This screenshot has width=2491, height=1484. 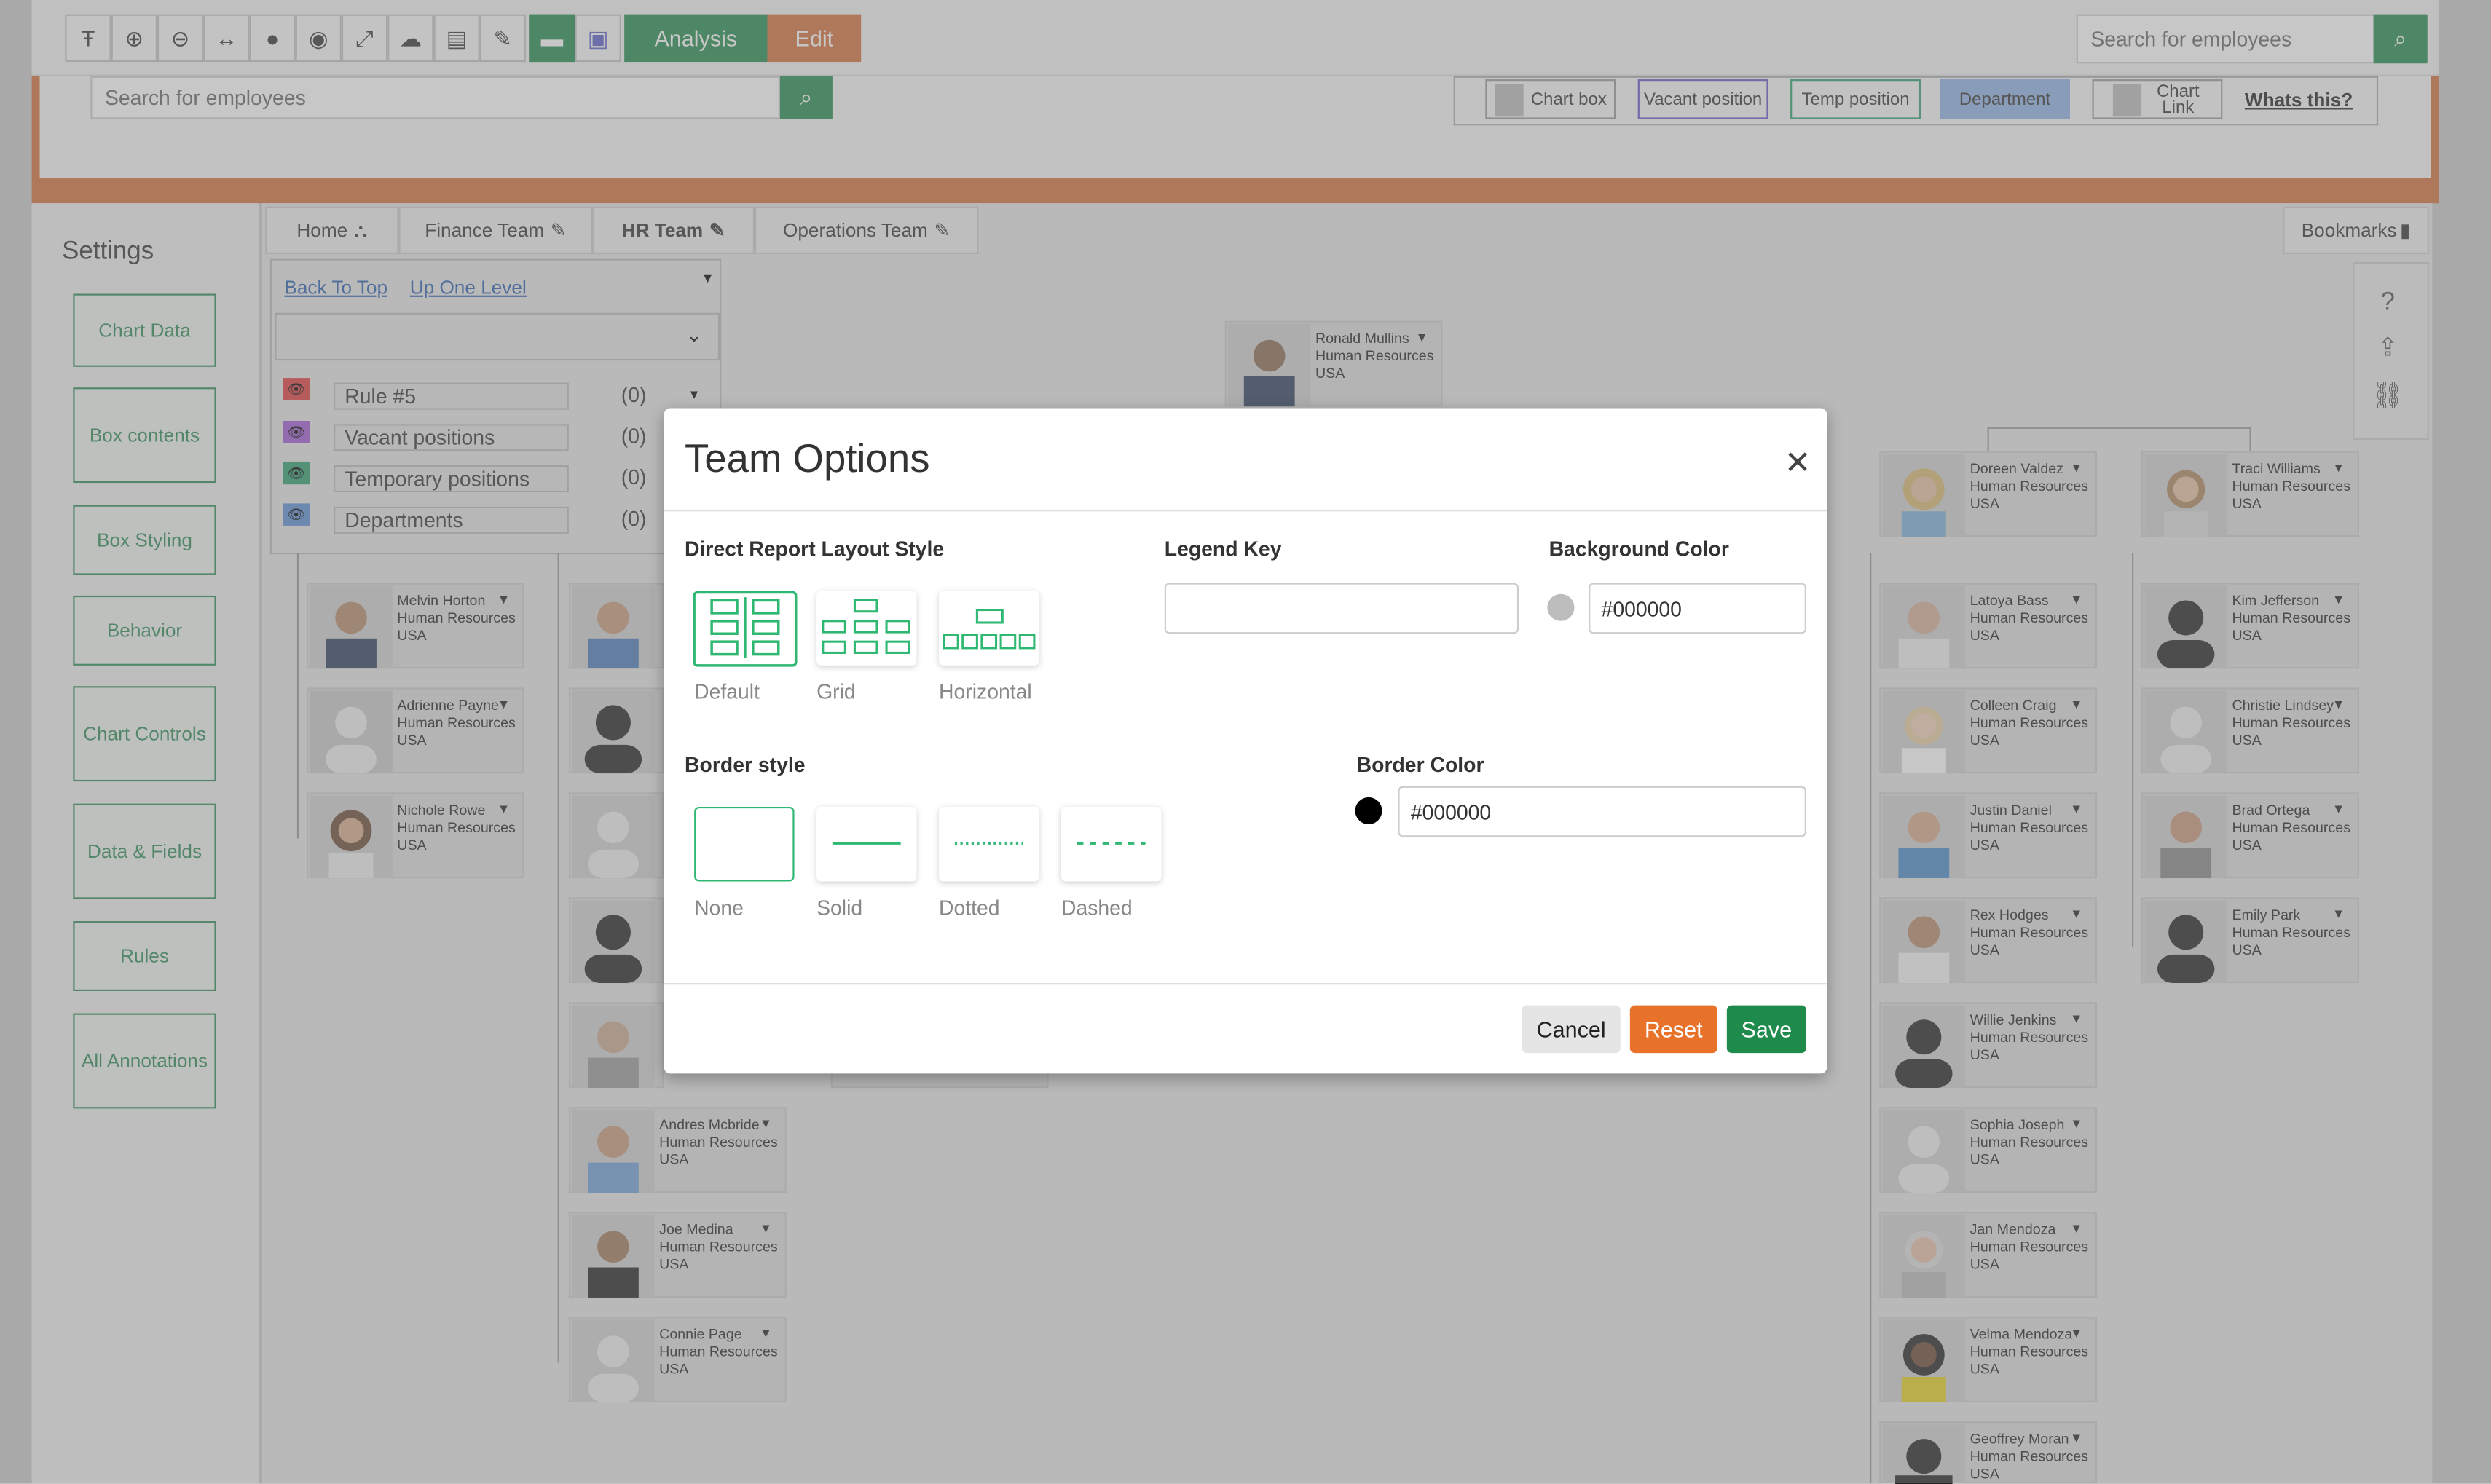 I want to click on border-dashed-label: Dashed, so click(x=1096, y=908).